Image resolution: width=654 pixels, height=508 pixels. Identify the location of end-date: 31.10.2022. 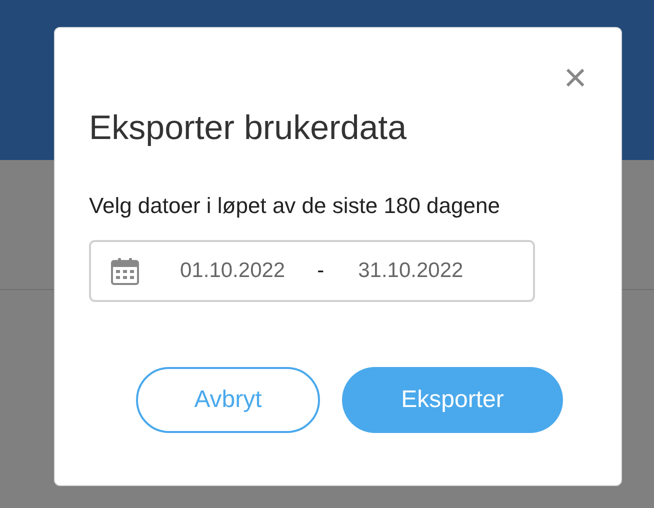
(411, 271).